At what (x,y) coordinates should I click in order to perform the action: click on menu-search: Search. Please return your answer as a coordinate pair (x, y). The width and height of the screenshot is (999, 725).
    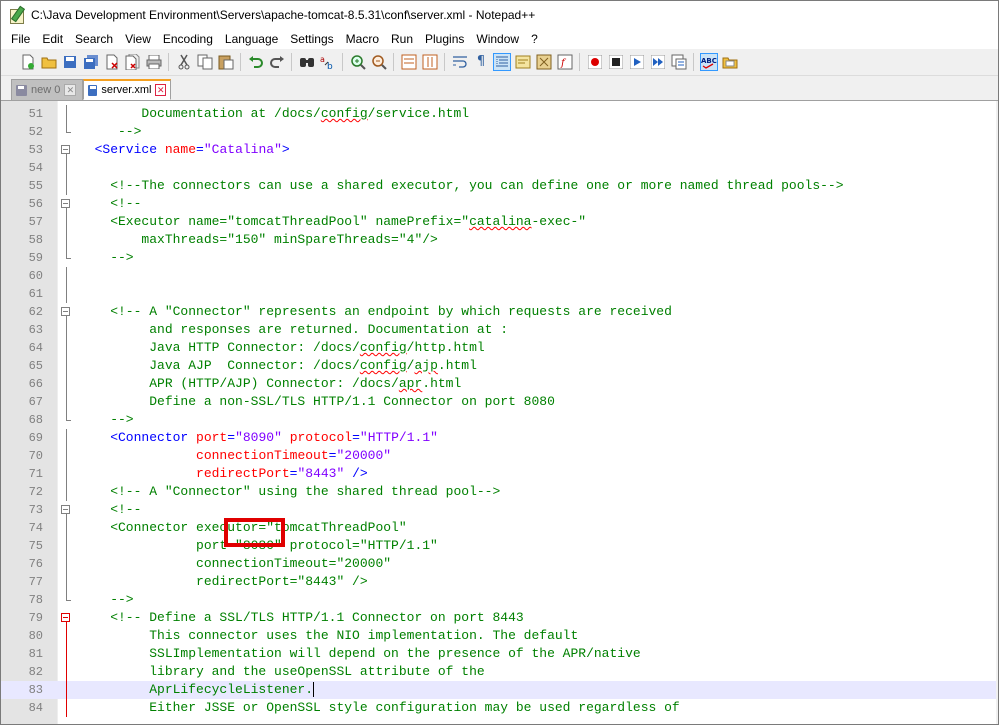
    Looking at the image, I should click on (94, 39).